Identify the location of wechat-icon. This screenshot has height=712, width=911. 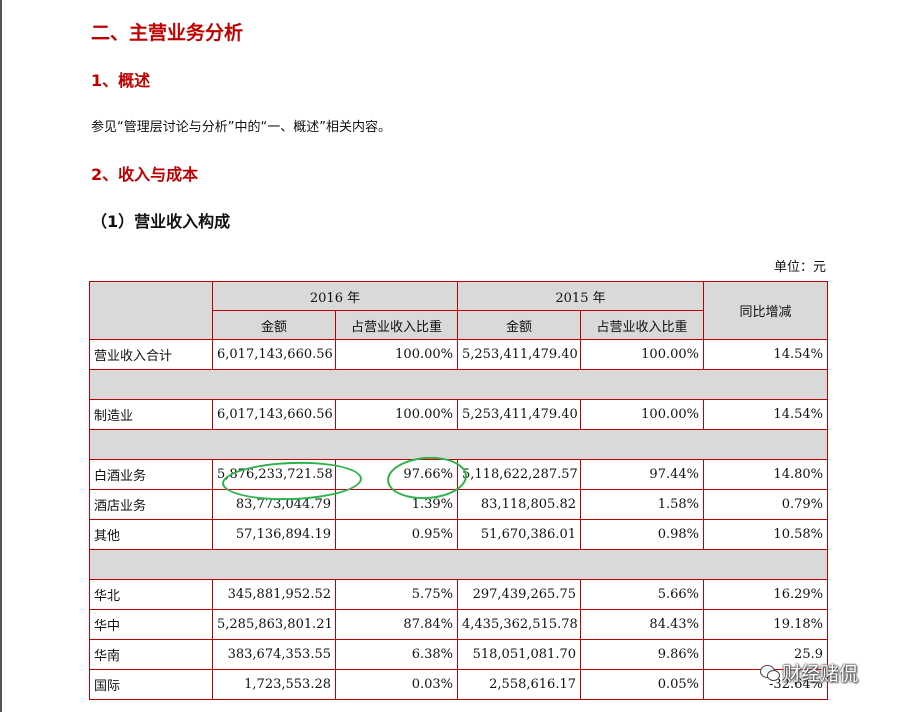
(770, 673).